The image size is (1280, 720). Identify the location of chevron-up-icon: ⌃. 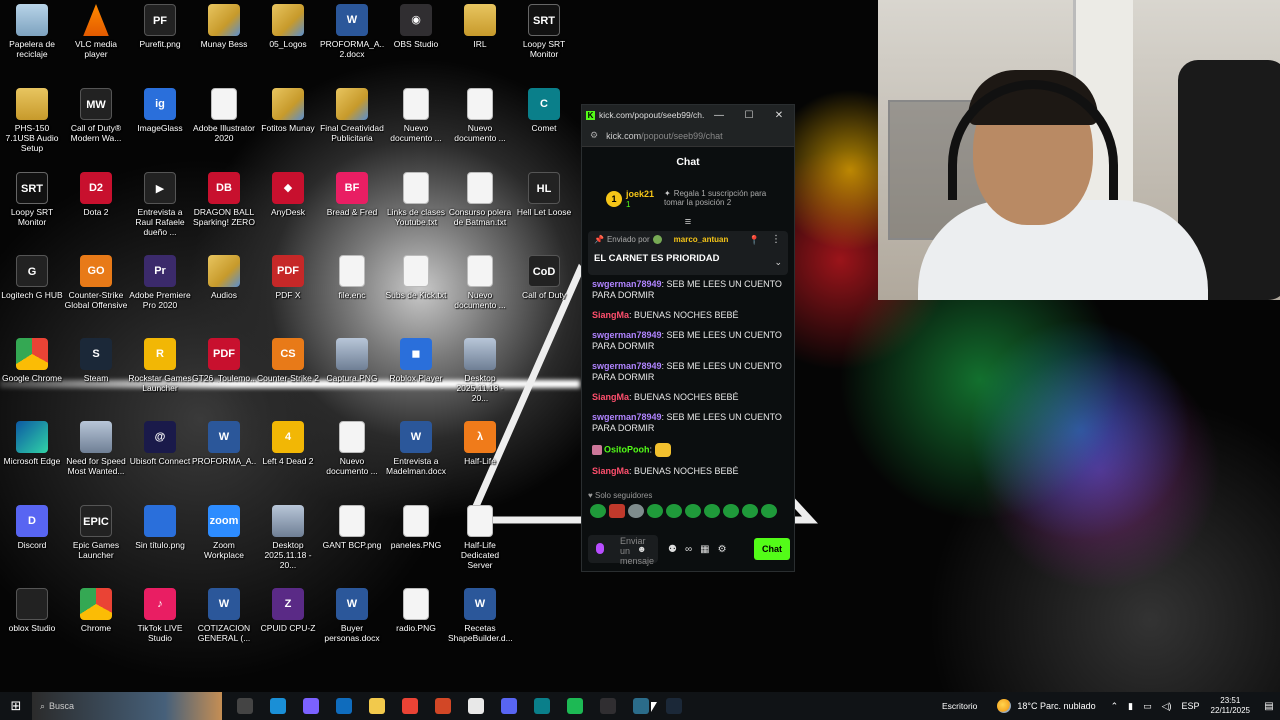
(1115, 706).